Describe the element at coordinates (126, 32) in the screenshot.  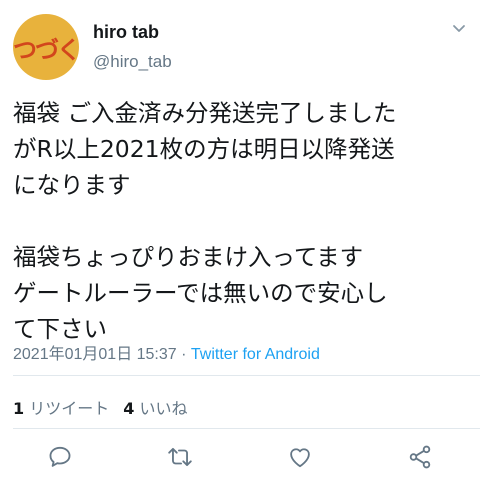
I see `display-name: hiro tab` at that location.